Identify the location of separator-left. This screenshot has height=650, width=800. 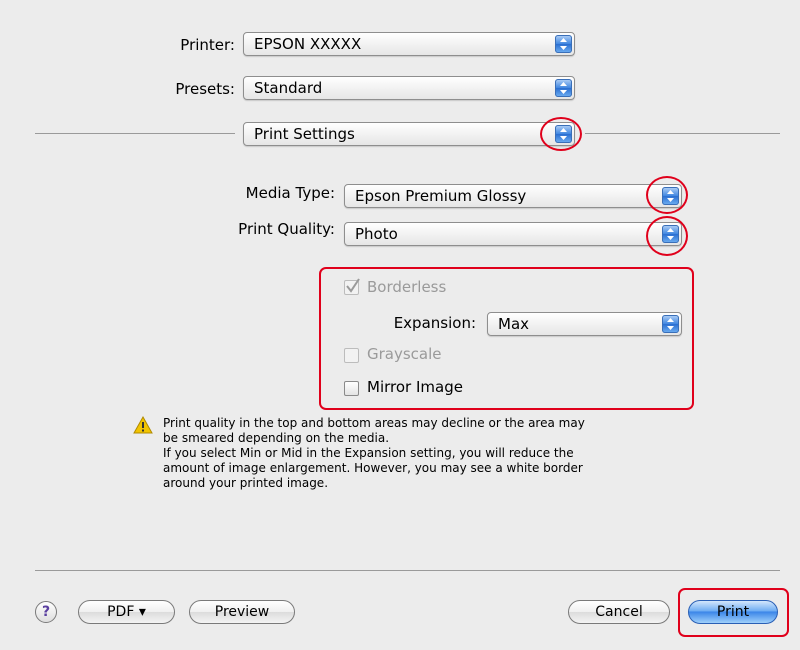
(135, 133).